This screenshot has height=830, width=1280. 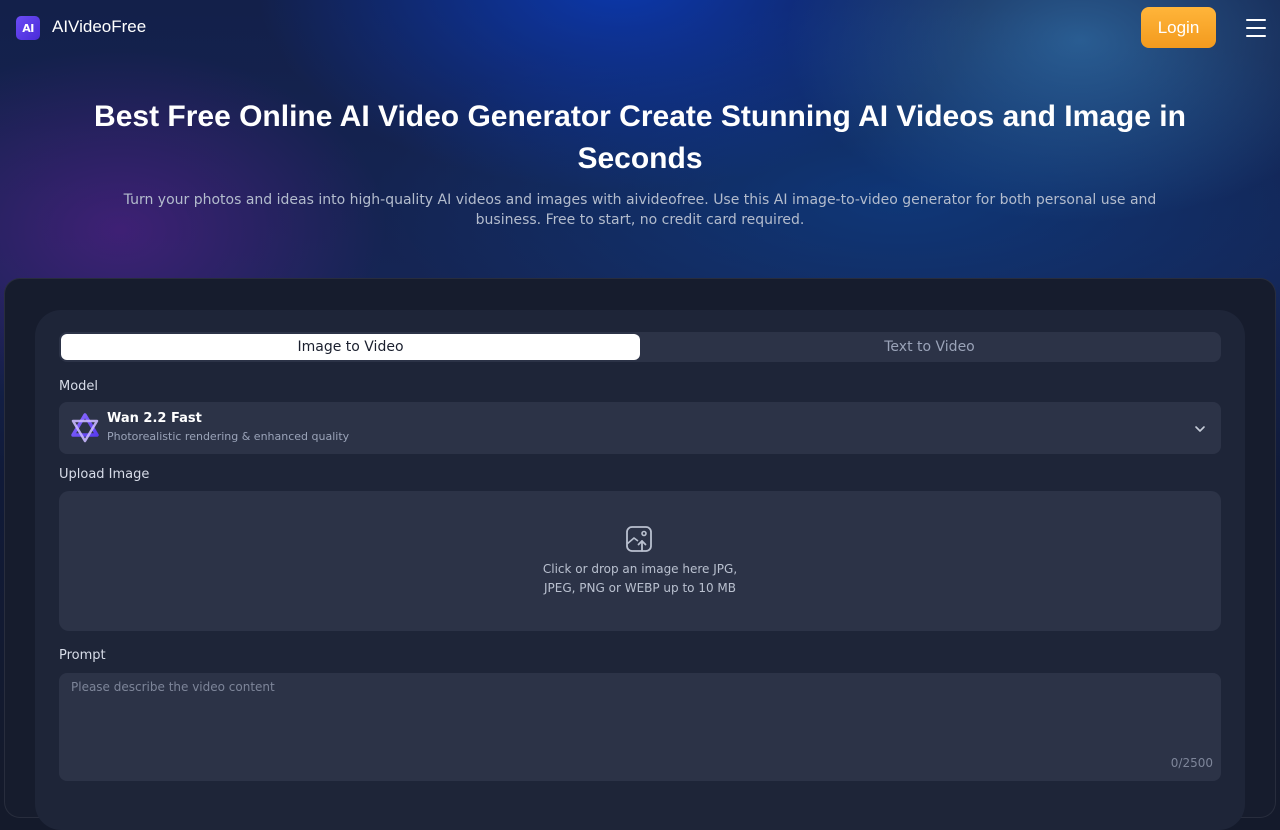 What do you see at coordinates (99, 27) in the screenshot?
I see `brand-name: AIVideoFree` at bounding box center [99, 27].